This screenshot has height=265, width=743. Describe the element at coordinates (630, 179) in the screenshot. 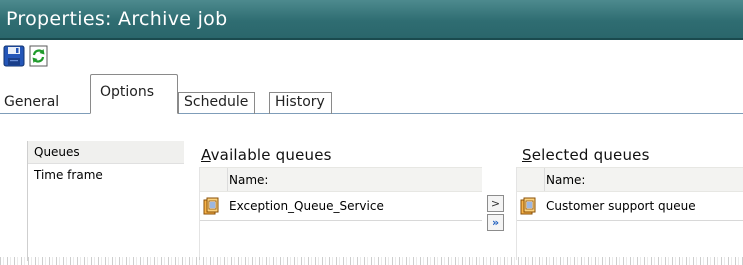

I see `selected-list-header: Name:` at that location.